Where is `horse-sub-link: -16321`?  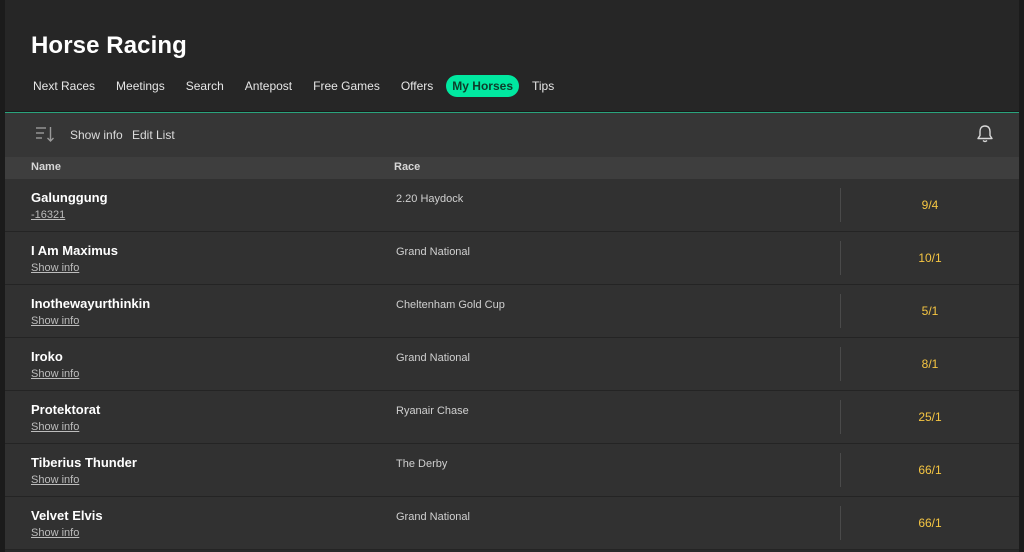 horse-sub-link: -16321 is located at coordinates (48, 215).